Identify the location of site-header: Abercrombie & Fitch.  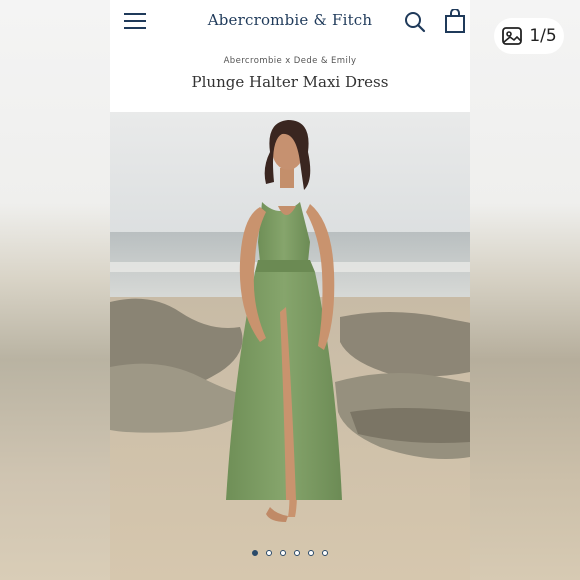
(290, 22).